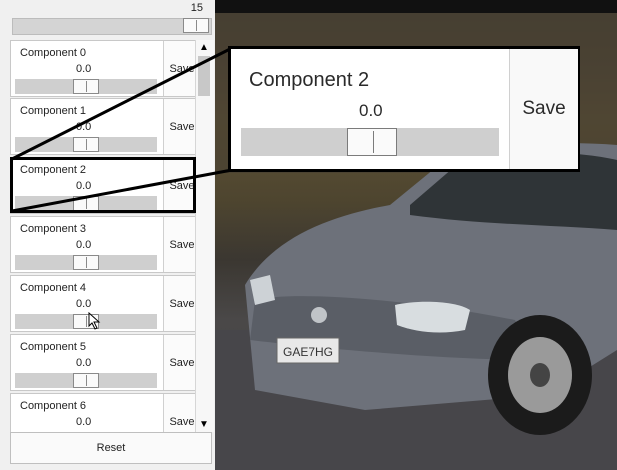  Describe the element at coordinates (371, 110) in the screenshot. I see `callout-component-value: 0.0` at that location.